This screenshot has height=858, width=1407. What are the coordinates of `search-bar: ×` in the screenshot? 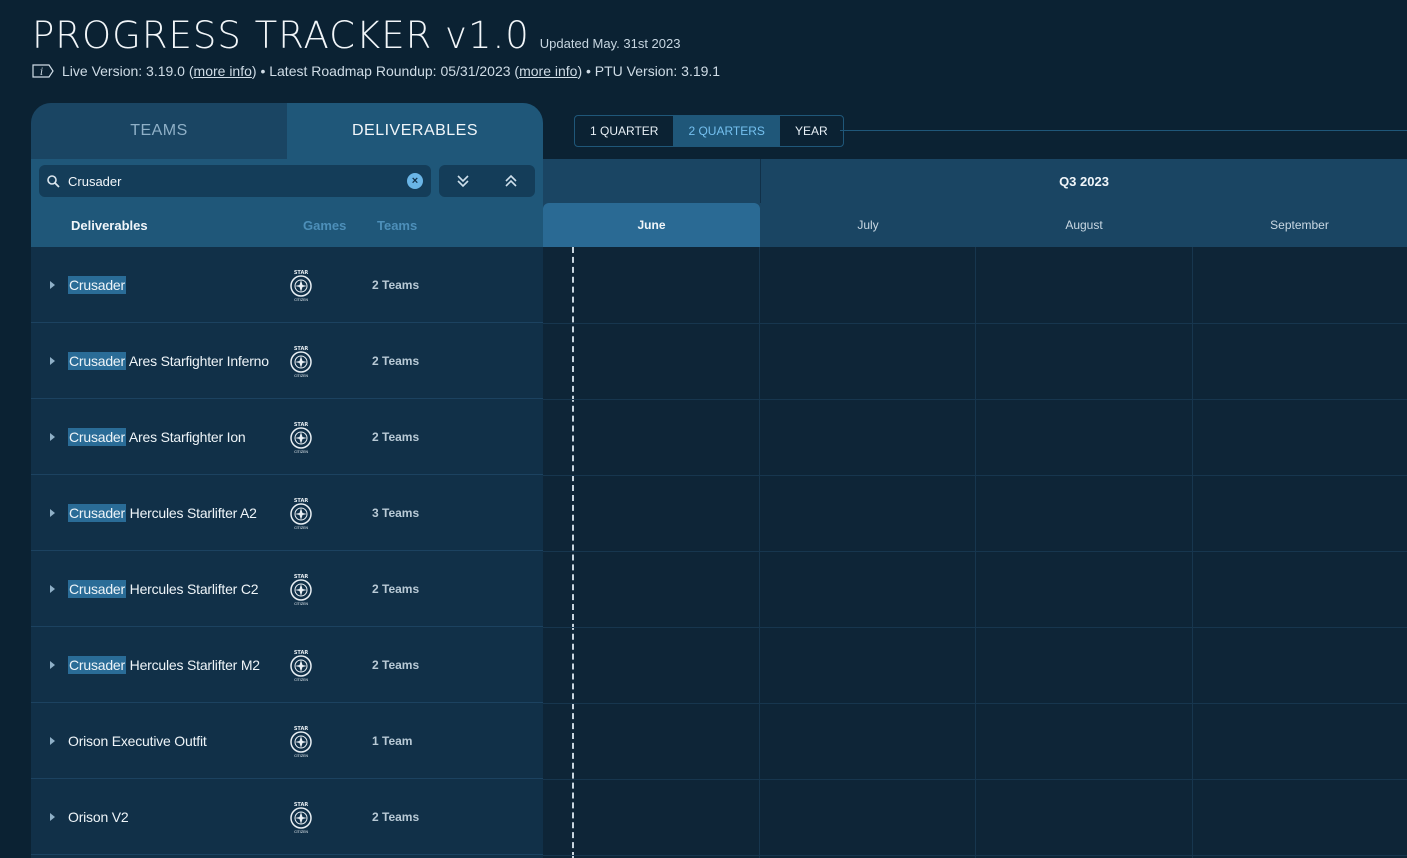 It's located at (287, 181).